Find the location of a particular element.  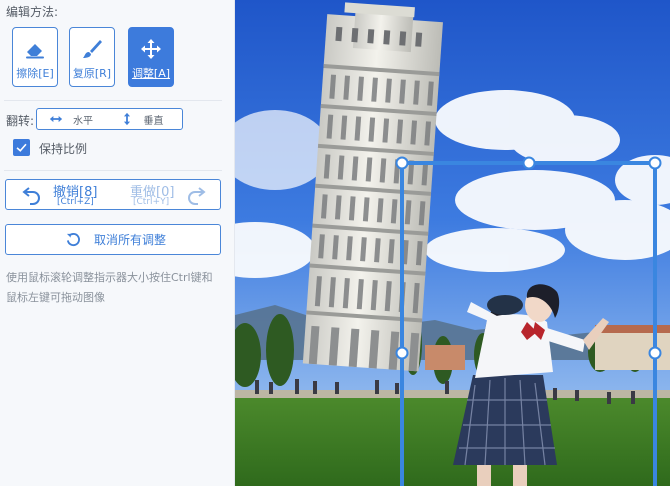

reset-icon is located at coordinates (73, 240).